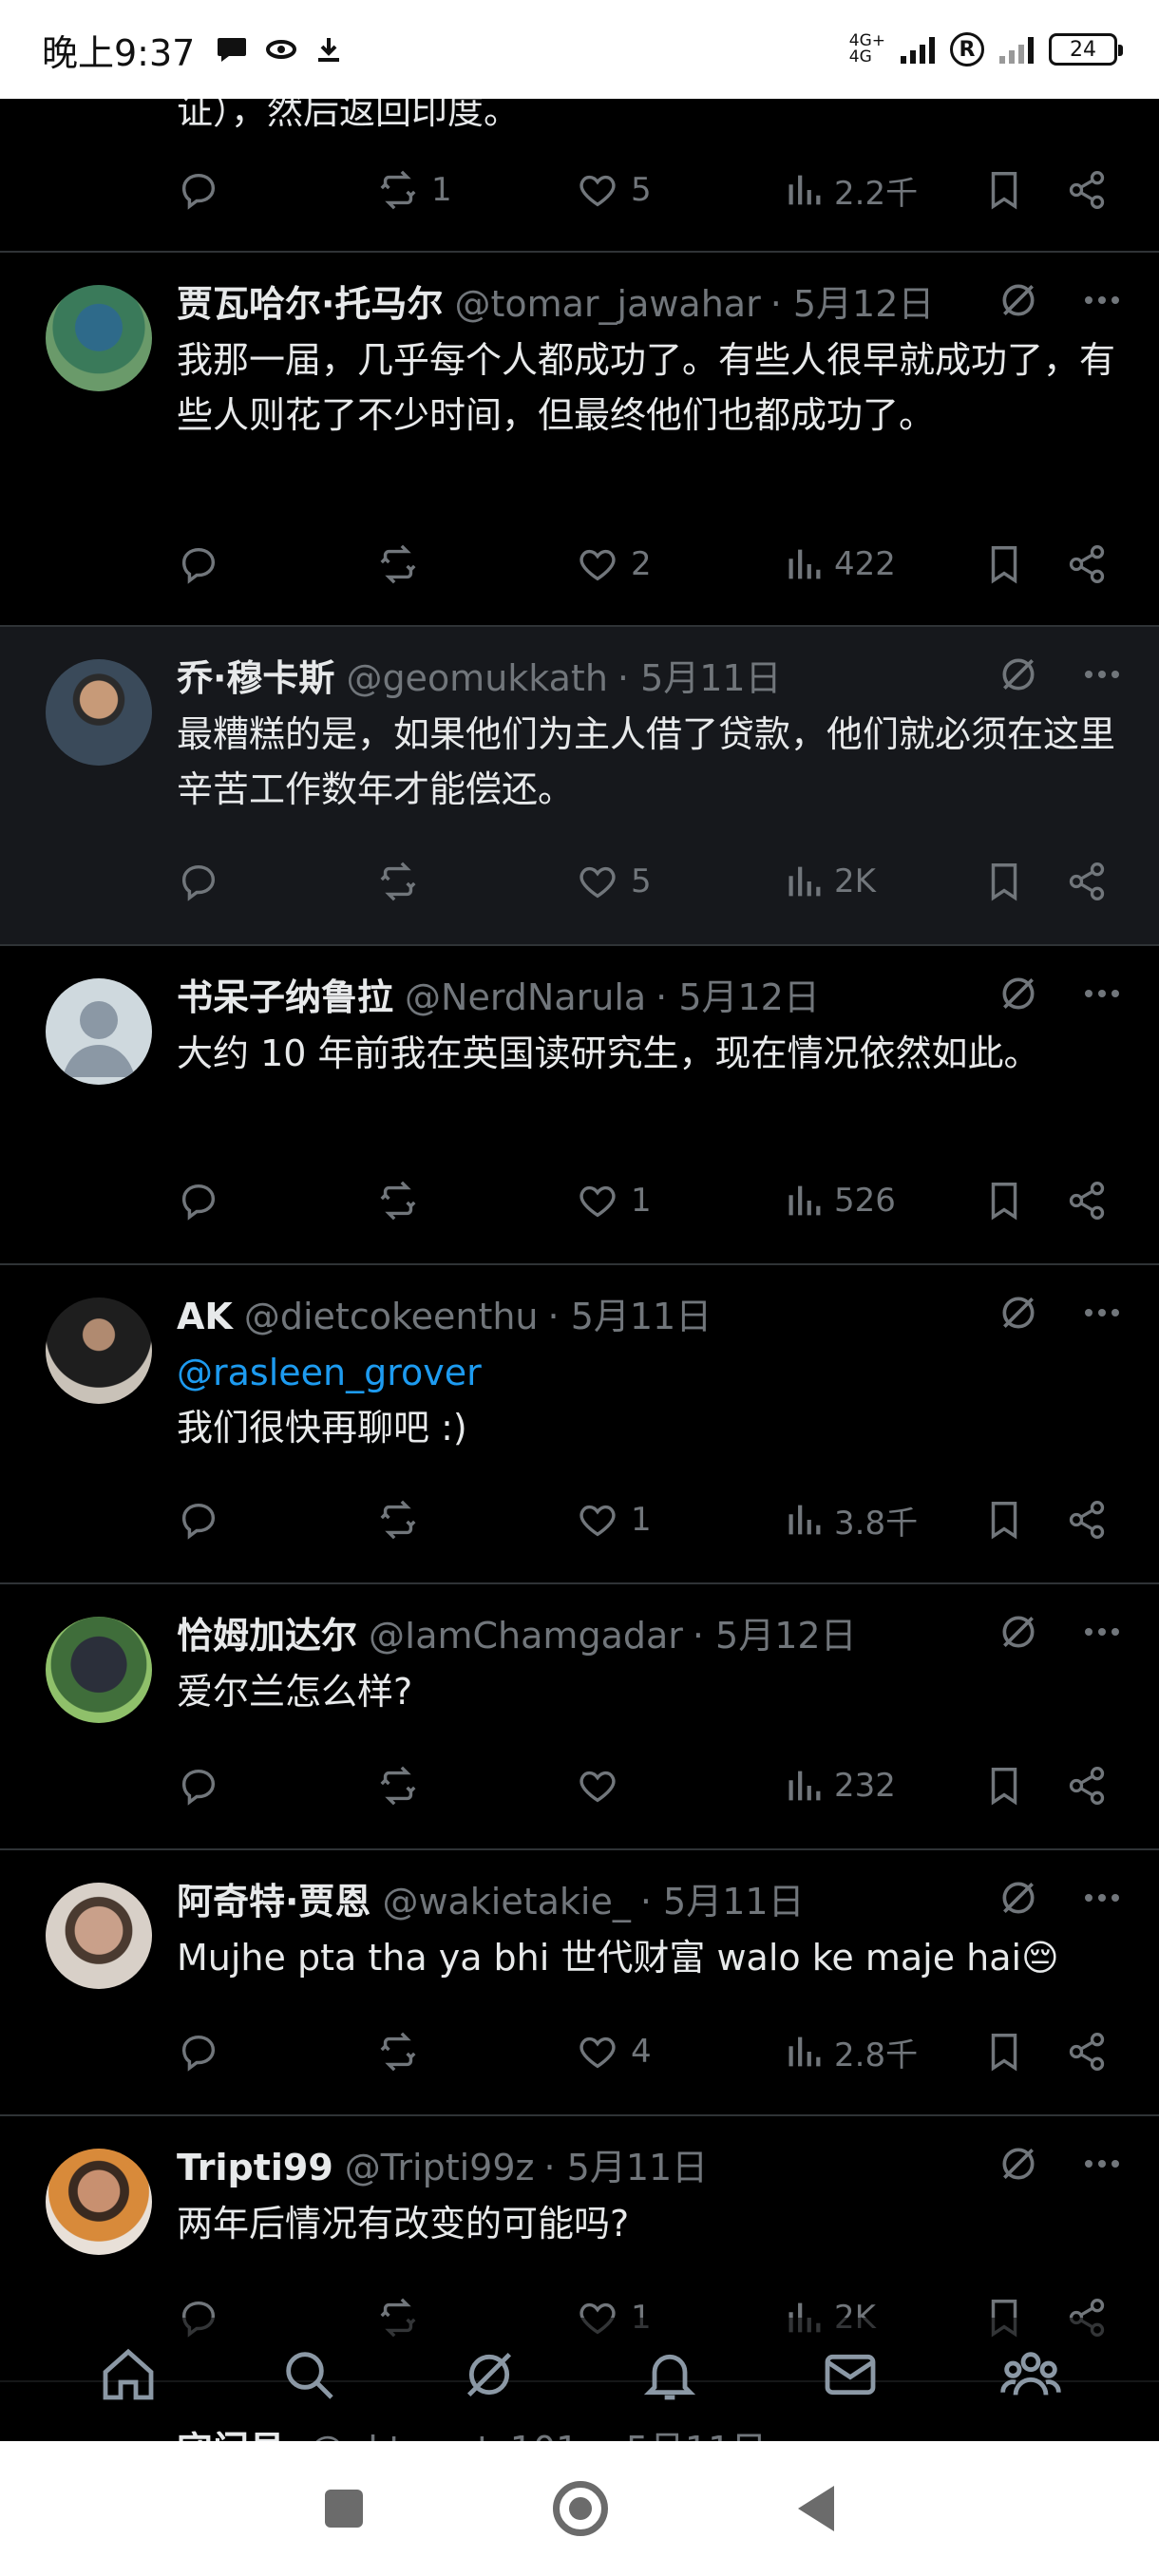 The height and width of the screenshot is (2576, 1159). Describe the element at coordinates (649, 1372) in the screenshot. I see `mention-link: @rasleen_grover` at that location.